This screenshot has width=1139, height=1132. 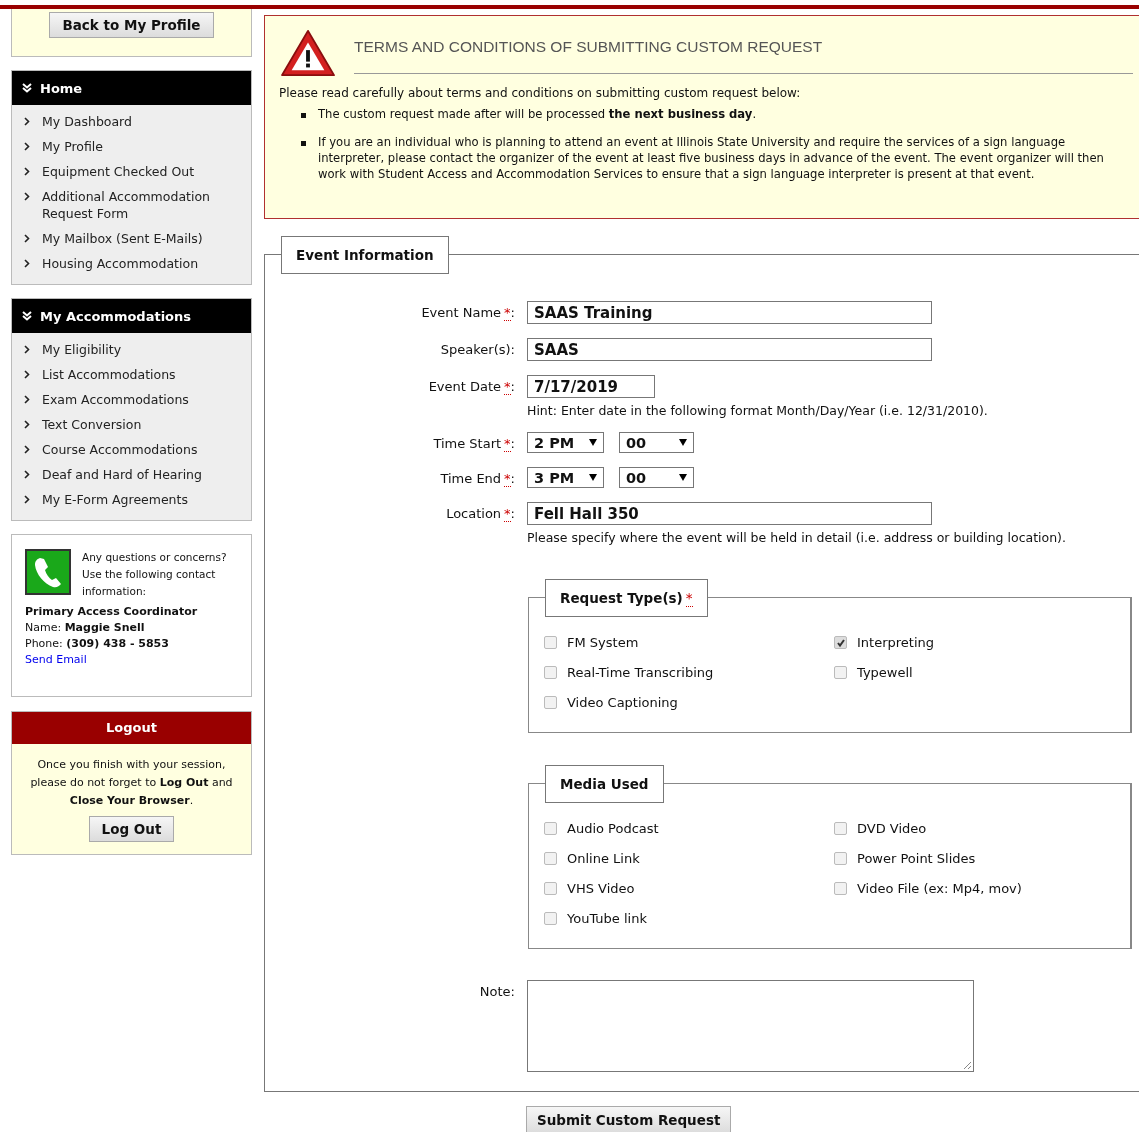 What do you see at coordinates (118, 171) in the screenshot?
I see `menu-item: Equipment Checked Out` at bounding box center [118, 171].